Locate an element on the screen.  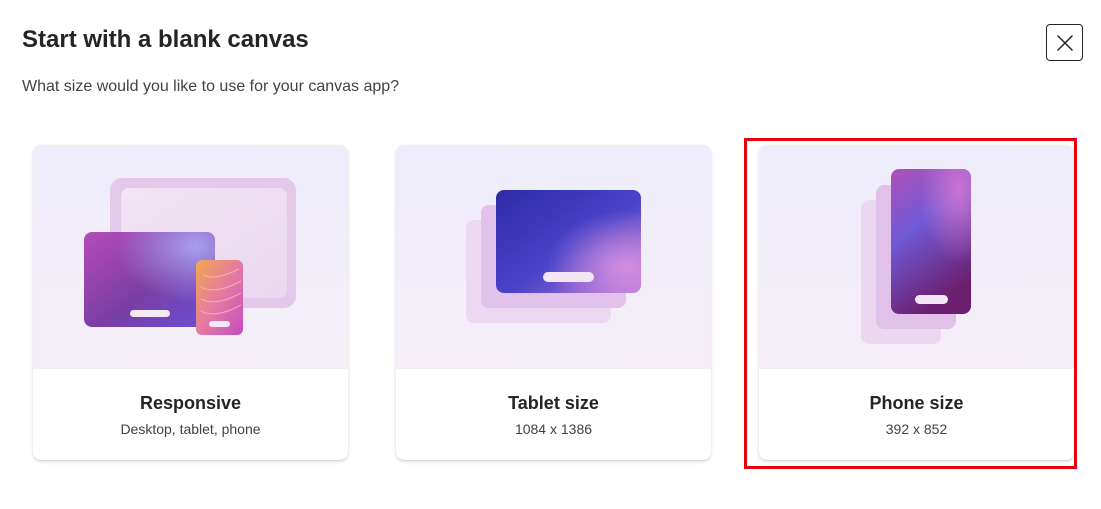
dialog-title: Start with a blank canvas is located at coordinates (165, 39).